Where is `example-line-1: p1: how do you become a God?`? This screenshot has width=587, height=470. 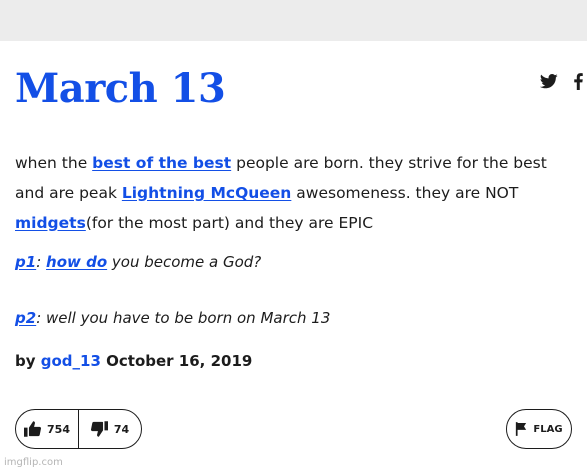 example-line-1: p1: how do you become a God? is located at coordinates (295, 262).